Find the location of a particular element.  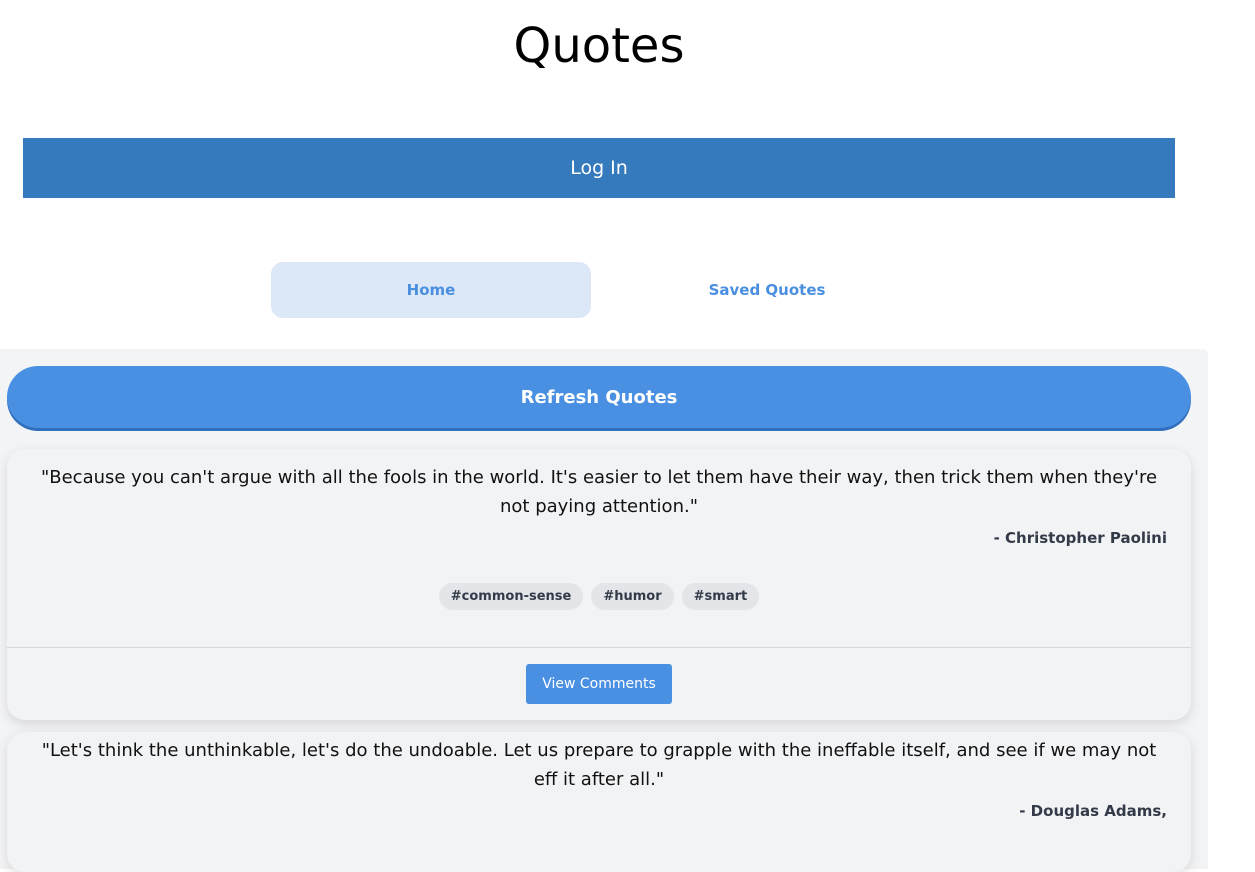

tag-list: #common-sense #humor #smart is located at coordinates (599, 596).